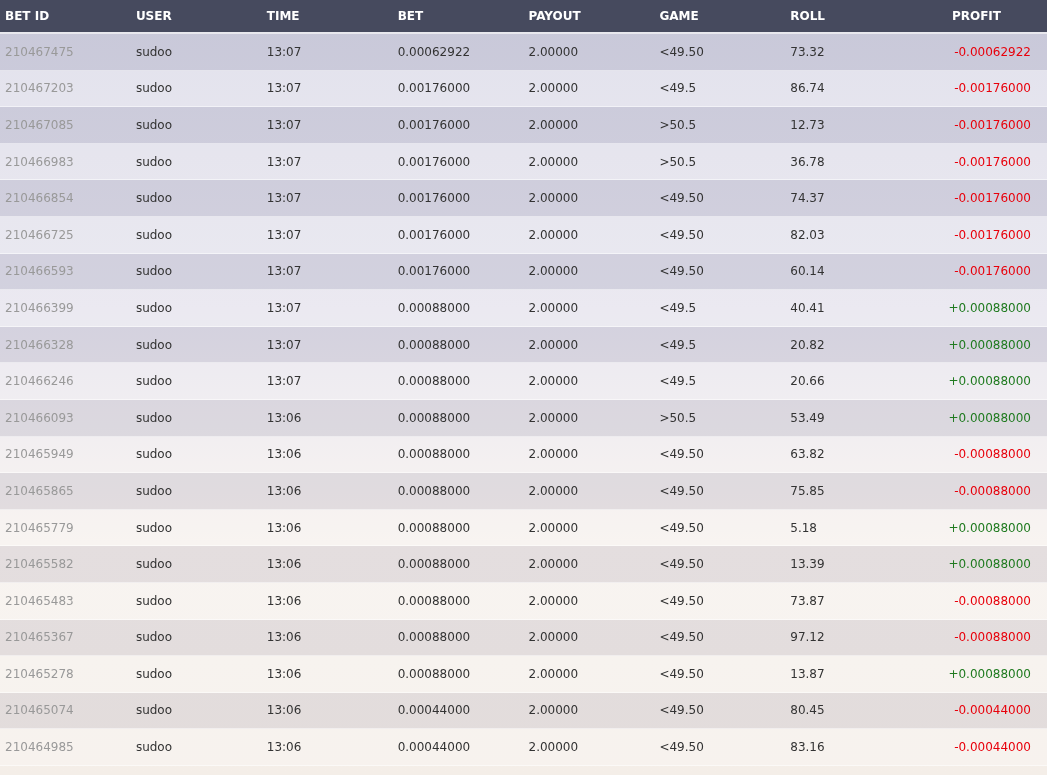 This screenshot has width=1047, height=775. I want to click on profit-cell-text: -0.00088000, so click(992, 454).